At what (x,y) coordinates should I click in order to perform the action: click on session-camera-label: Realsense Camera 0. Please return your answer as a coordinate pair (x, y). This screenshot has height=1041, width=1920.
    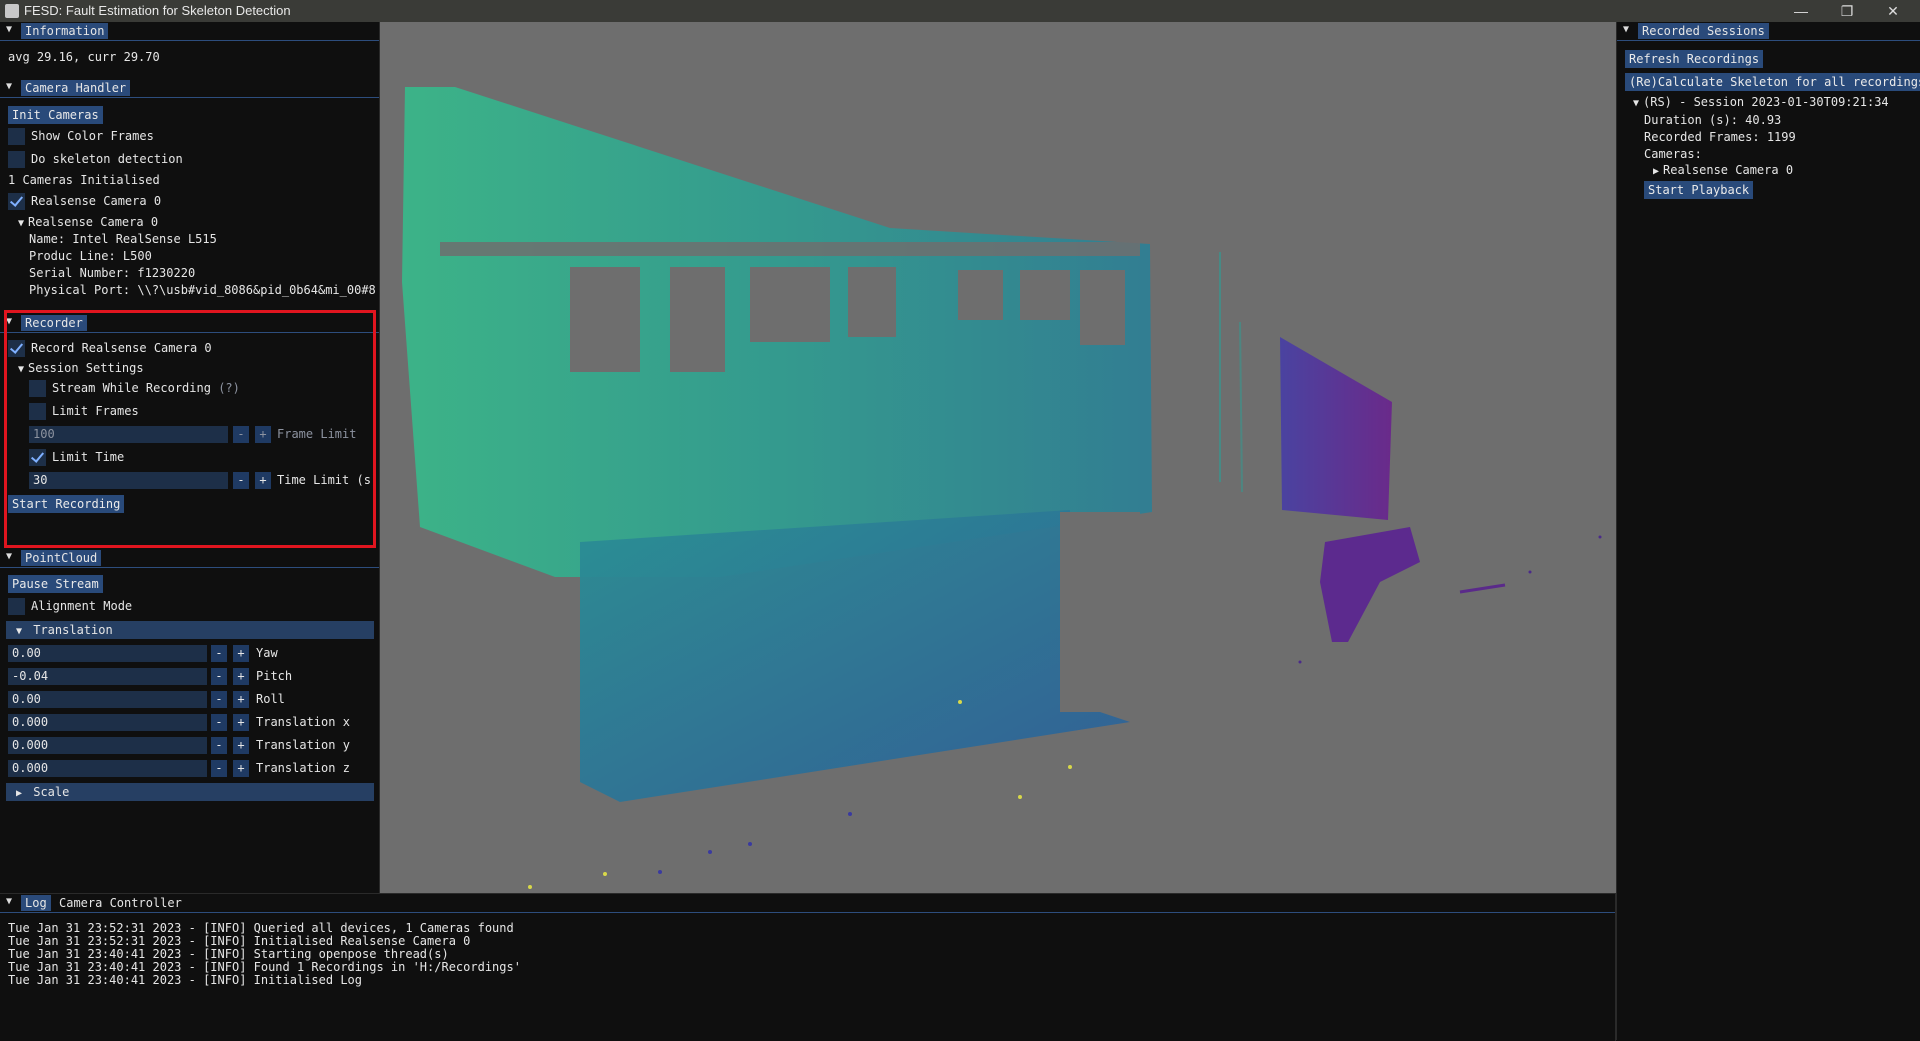
    Looking at the image, I should click on (1728, 170).